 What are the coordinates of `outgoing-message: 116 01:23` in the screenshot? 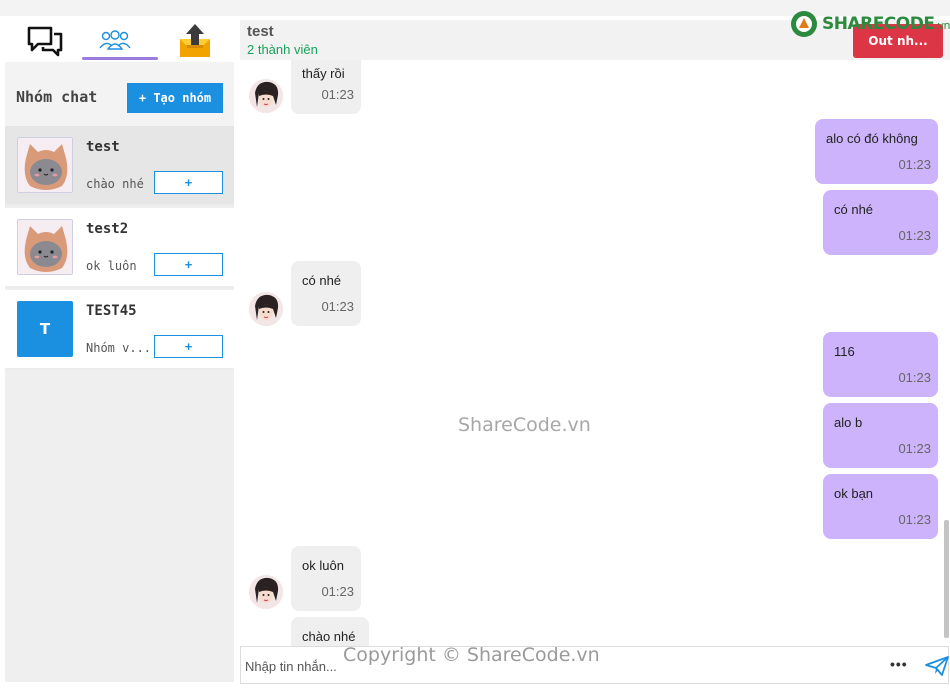 It's located at (880, 364).